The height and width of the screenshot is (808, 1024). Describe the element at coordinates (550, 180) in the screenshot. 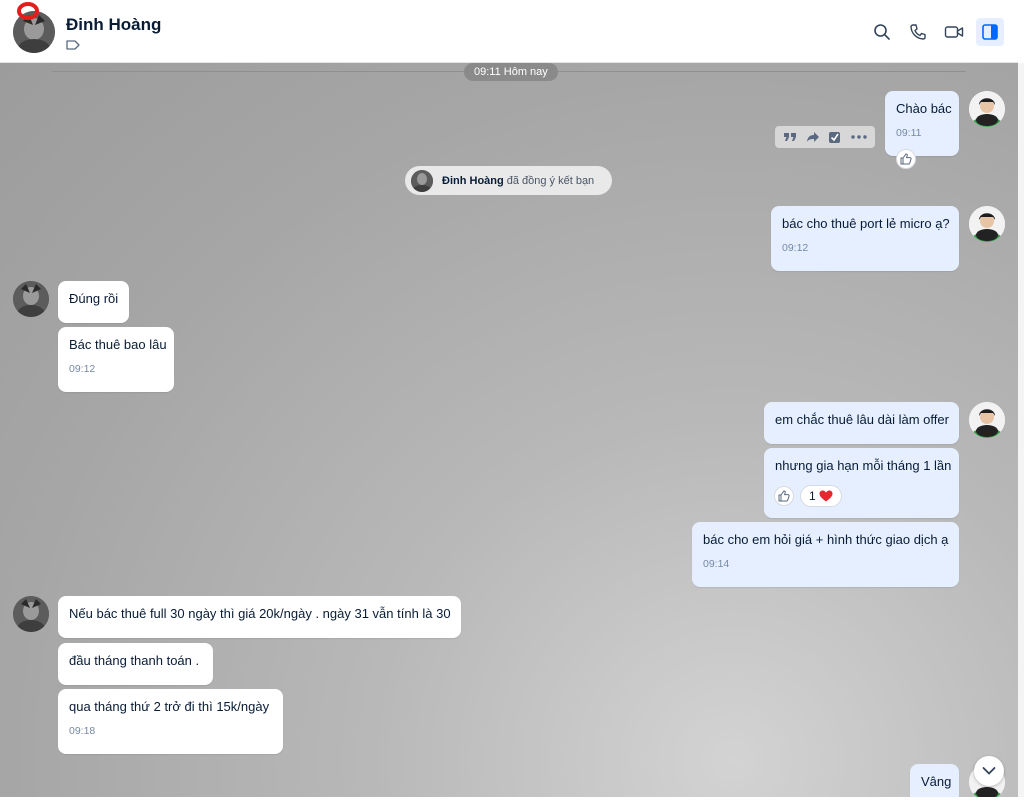

I see `system-message-text: đã đồng ý kết bạn` at that location.